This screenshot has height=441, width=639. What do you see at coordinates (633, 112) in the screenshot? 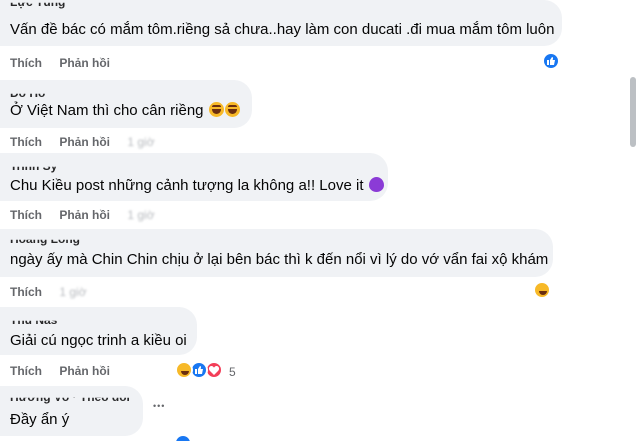
I see `scrollbar-thumb` at bounding box center [633, 112].